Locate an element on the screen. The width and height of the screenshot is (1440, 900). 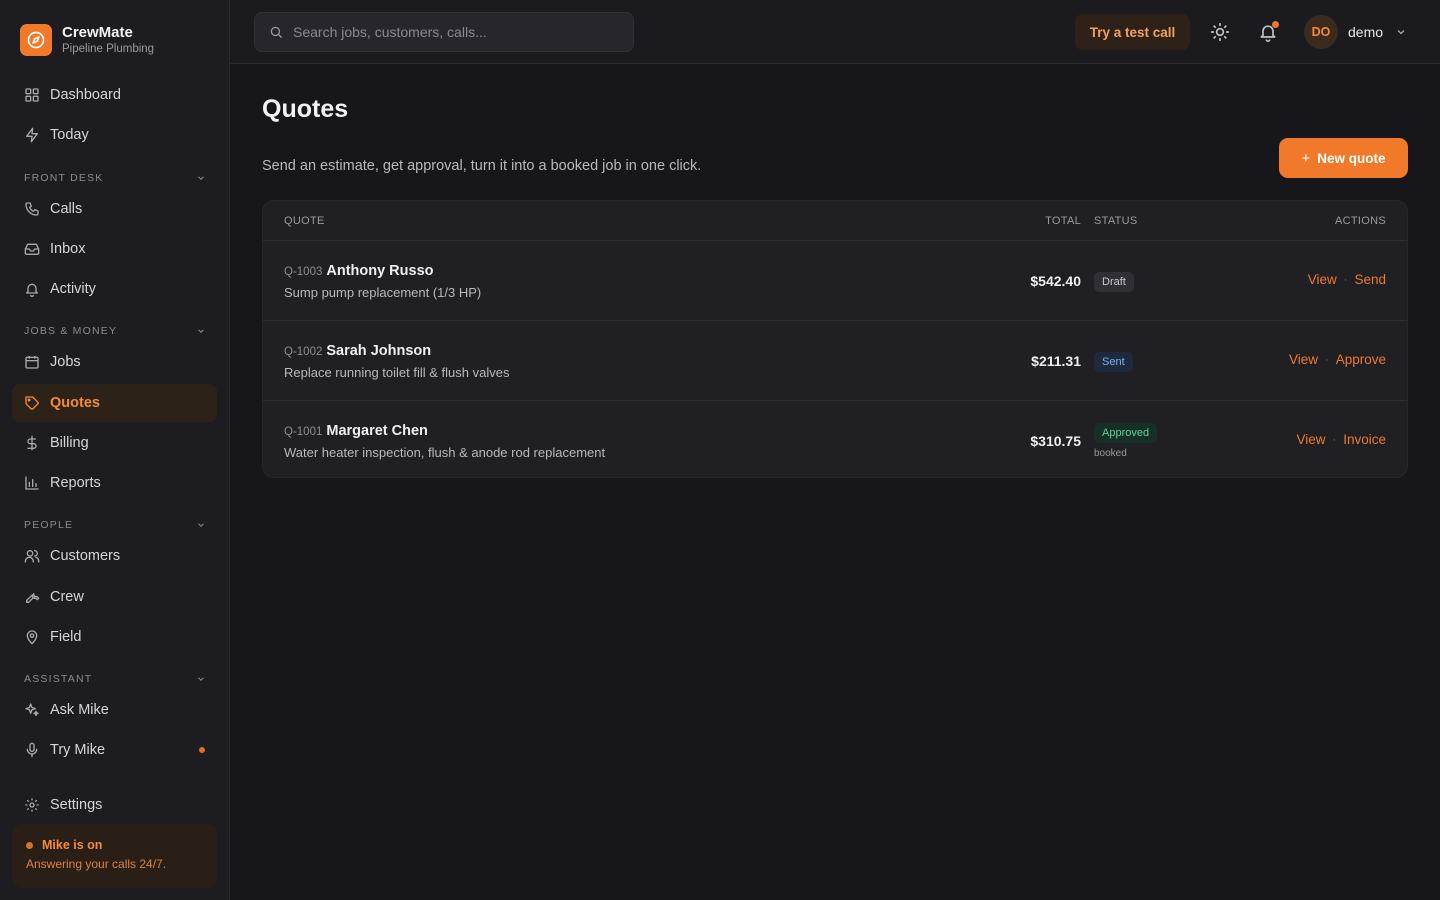
sidebar-item-customers: Customers is located at coordinates (114, 556).